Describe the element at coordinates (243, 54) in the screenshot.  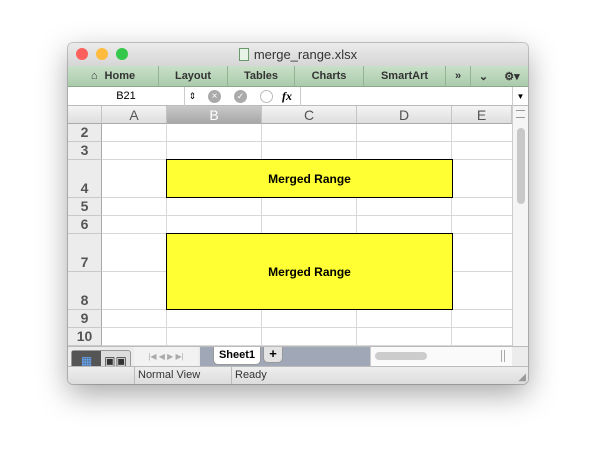
I see `spreadsheet-file-icon` at that location.